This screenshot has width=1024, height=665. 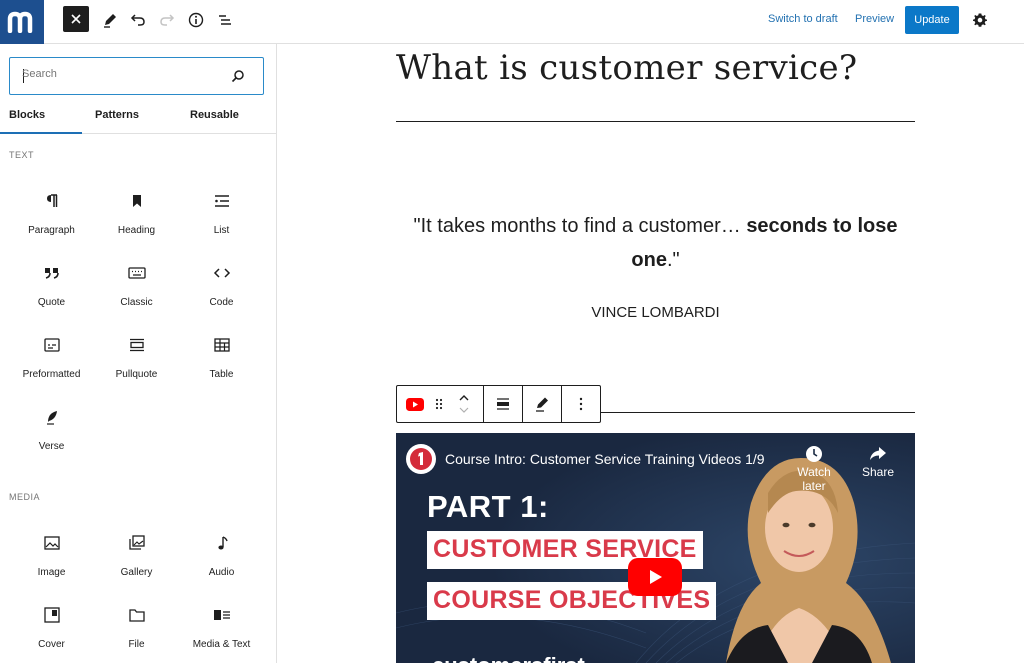 I want to click on block-label: List, so click(x=221, y=230).